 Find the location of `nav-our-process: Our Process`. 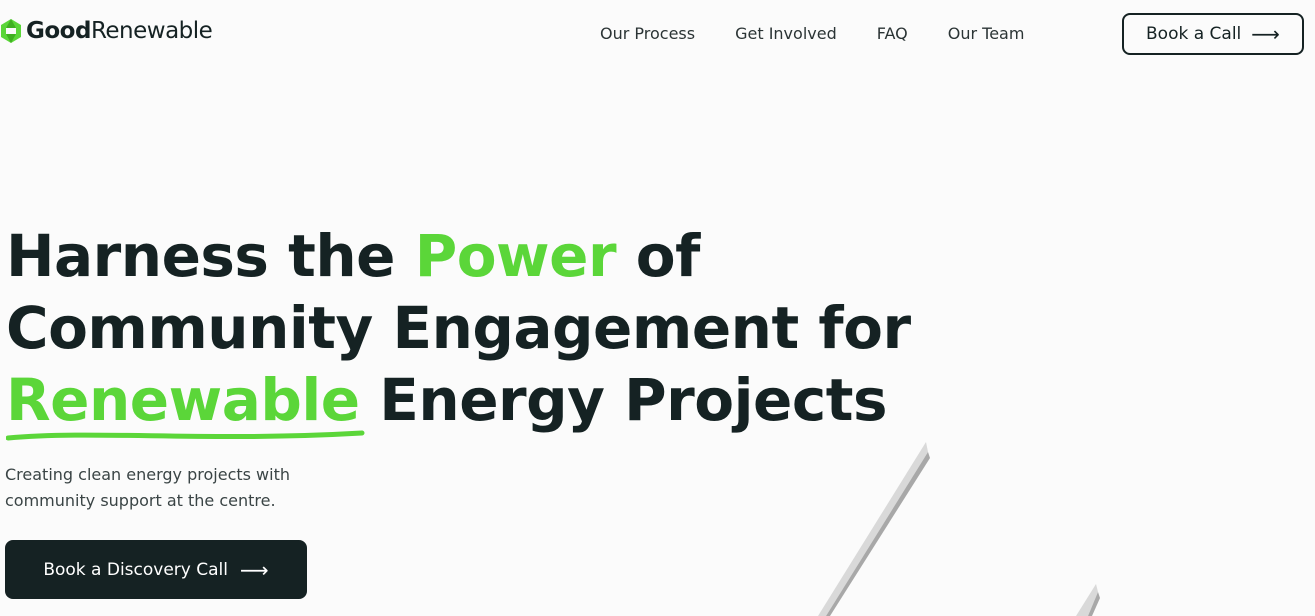

nav-our-process: Our Process is located at coordinates (647, 33).